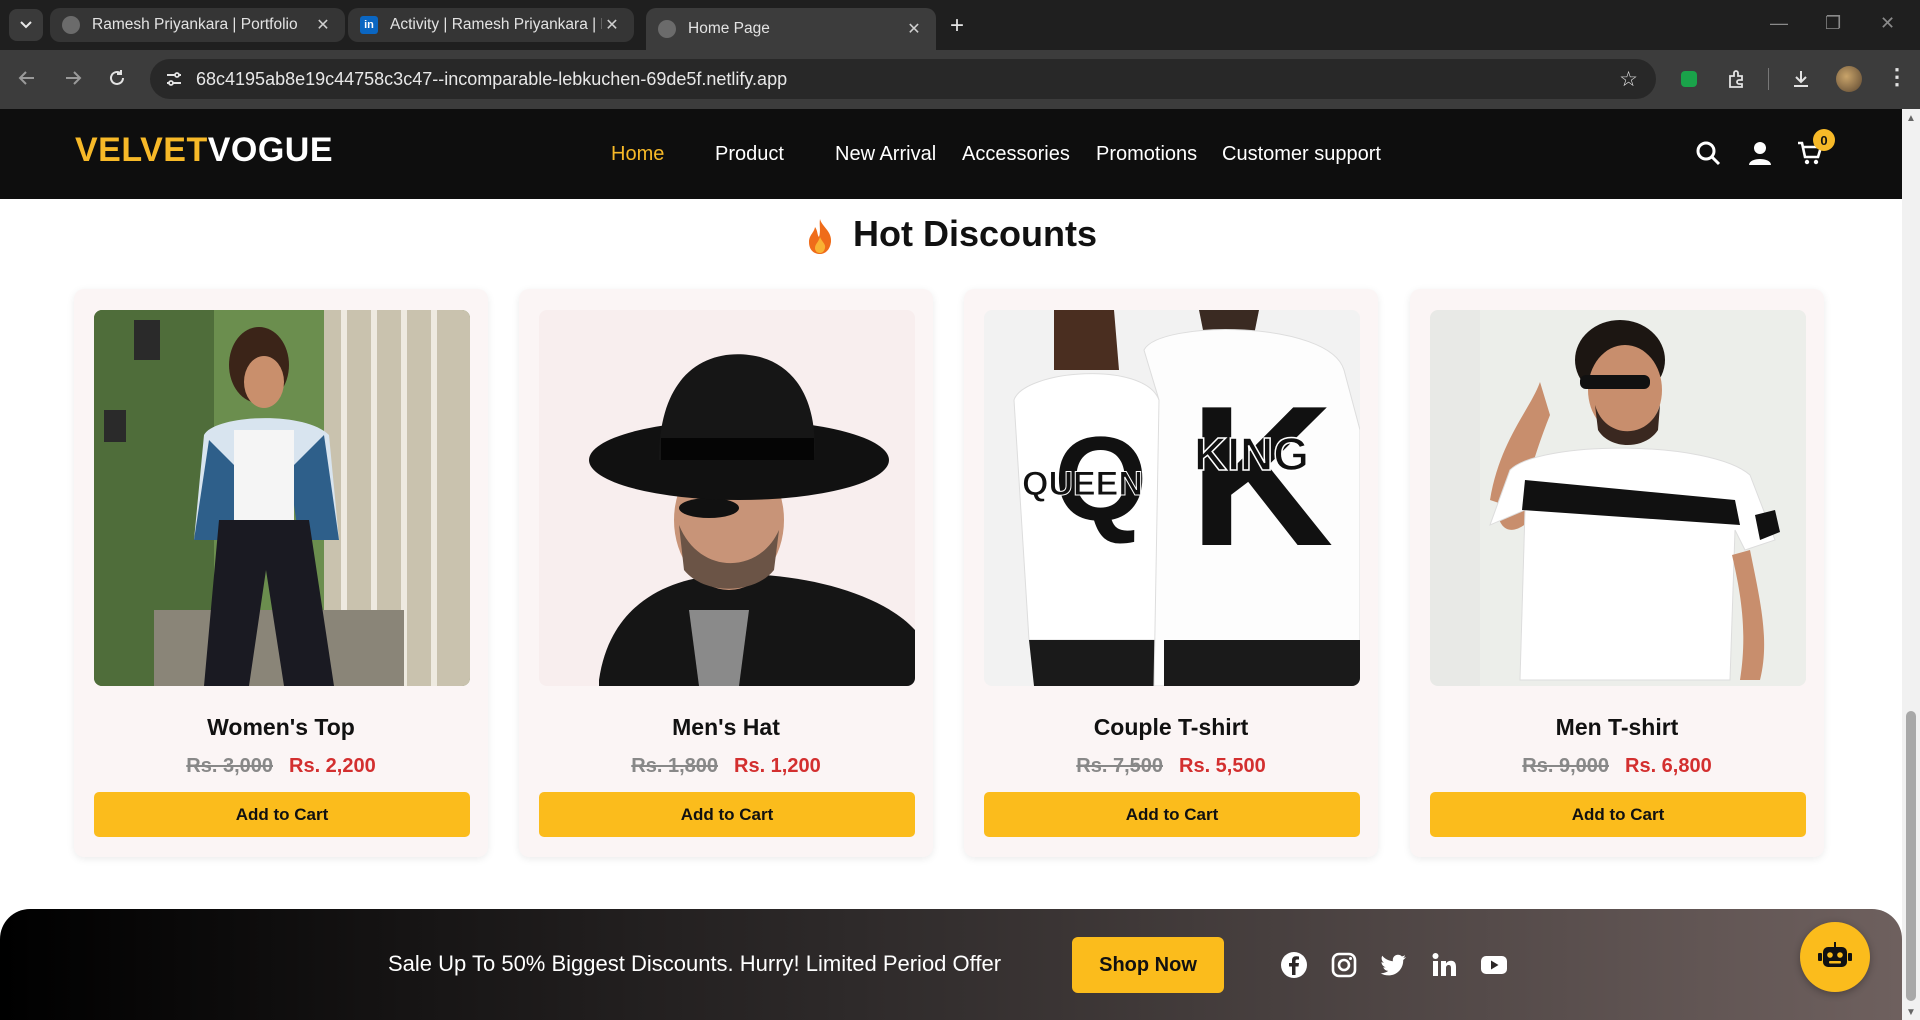 This screenshot has width=1920, height=1020. What do you see at coordinates (885, 154) in the screenshot?
I see `nav-new-arrival: New Arrival` at bounding box center [885, 154].